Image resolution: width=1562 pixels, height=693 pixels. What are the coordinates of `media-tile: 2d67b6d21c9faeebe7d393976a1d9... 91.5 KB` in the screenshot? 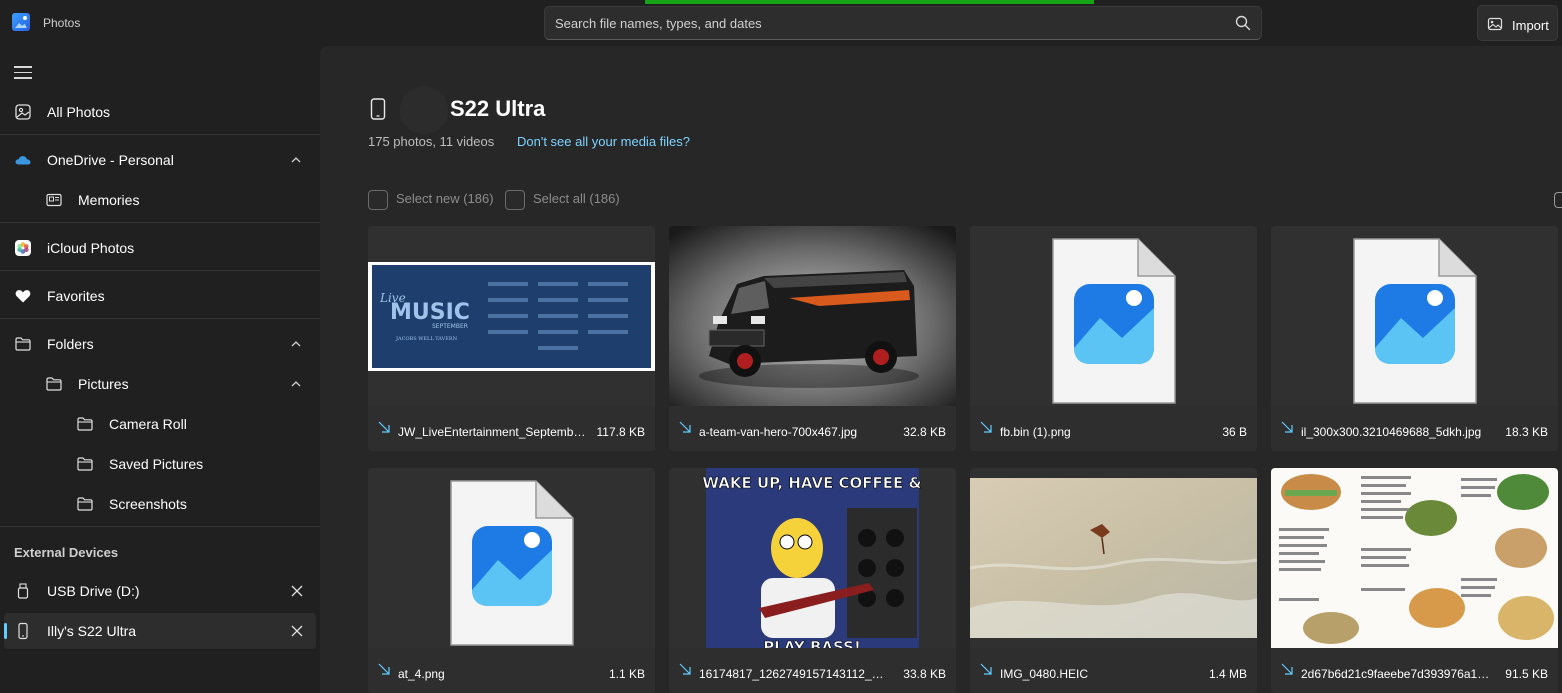 It's located at (1414, 580).